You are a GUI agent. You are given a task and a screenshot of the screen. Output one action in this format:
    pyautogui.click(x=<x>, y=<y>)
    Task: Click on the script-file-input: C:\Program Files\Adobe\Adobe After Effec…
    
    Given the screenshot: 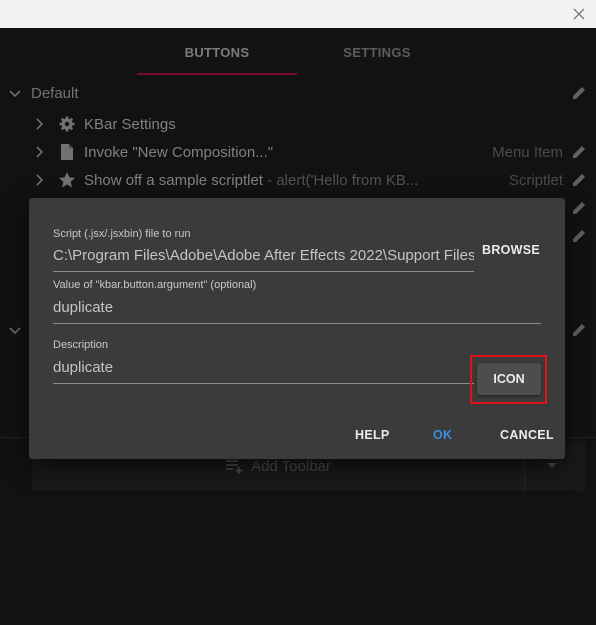 What is the action you would take?
    pyautogui.click(x=263, y=255)
    